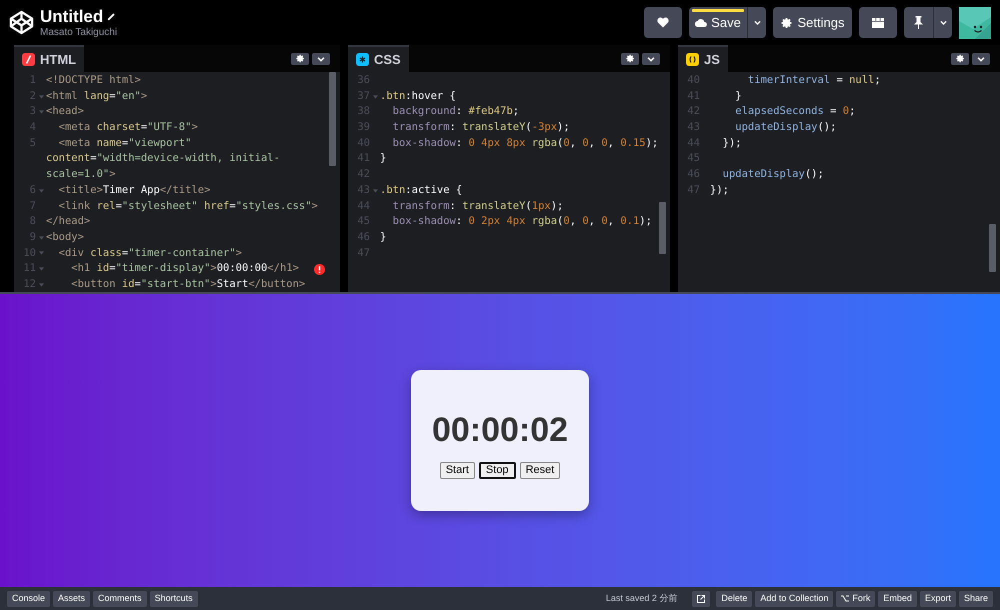  What do you see at coordinates (97, 96) in the screenshot?
I see `code-line: <html lang="en">` at bounding box center [97, 96].